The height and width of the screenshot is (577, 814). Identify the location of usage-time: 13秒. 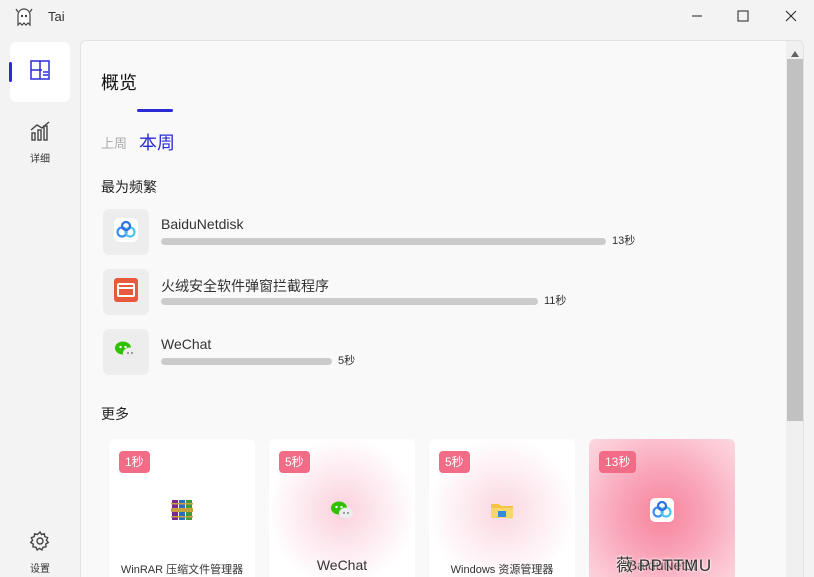
(624, 241).